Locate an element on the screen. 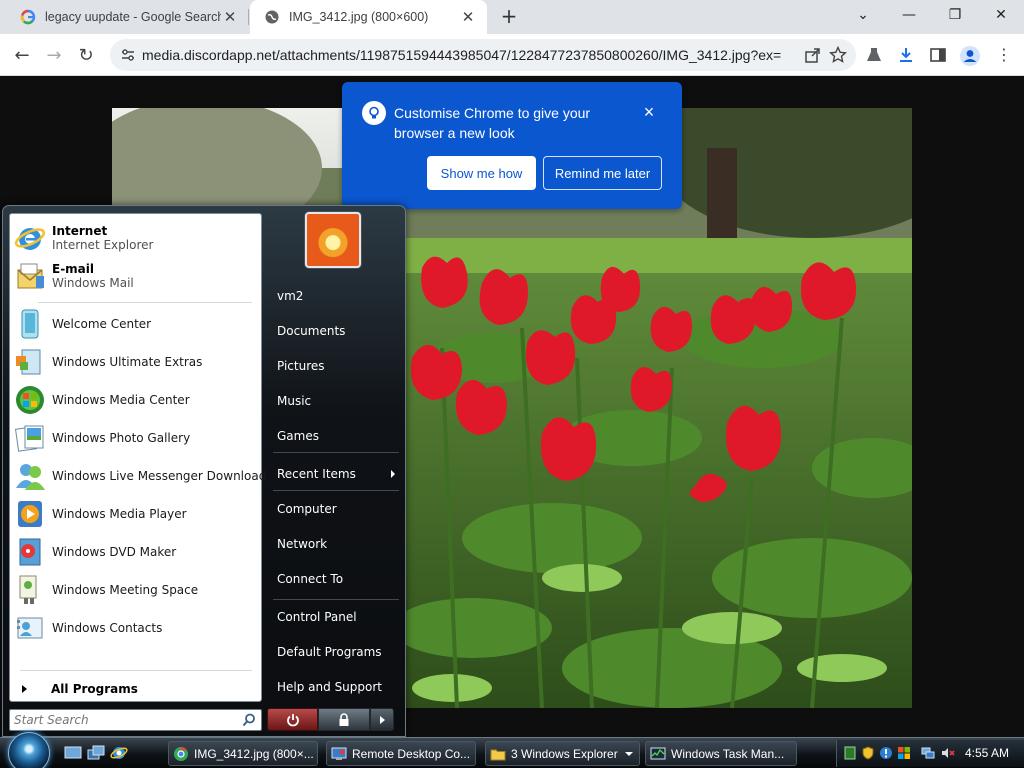 This screenshot has height=768, width=1024. photo-gallery-icon is located at coordinates (30, 438).